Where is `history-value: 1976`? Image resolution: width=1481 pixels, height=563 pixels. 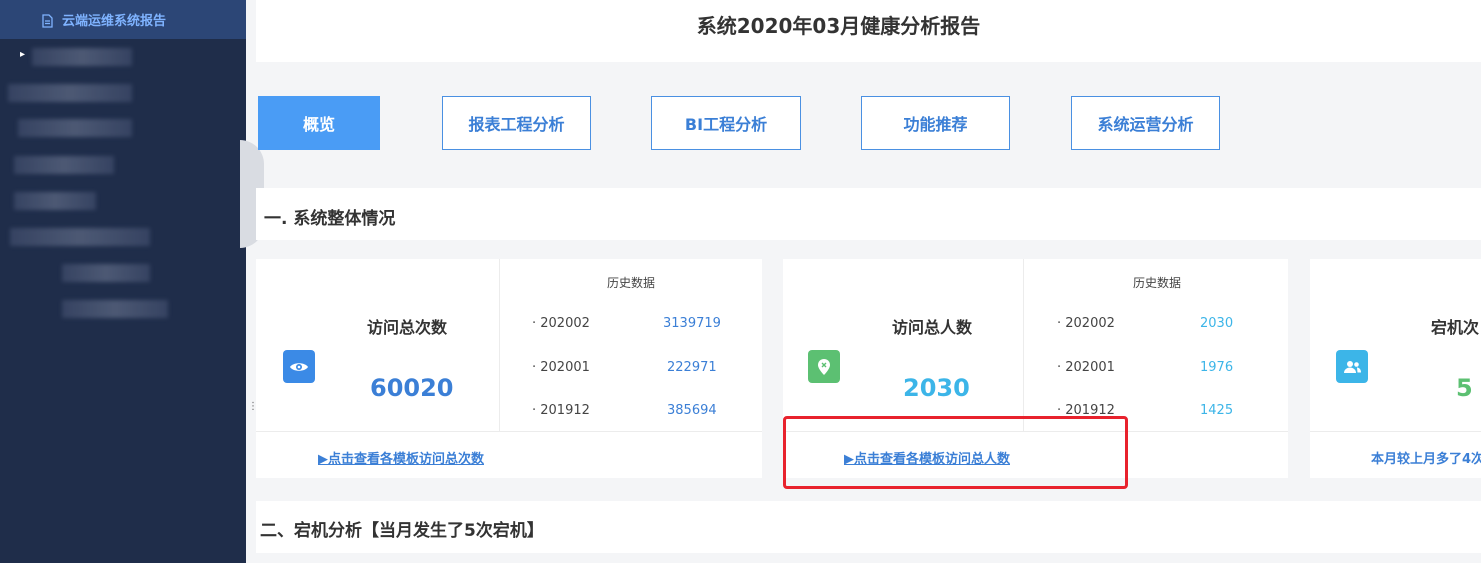
history-value: 1976 is located at coordinates (1217, 367).